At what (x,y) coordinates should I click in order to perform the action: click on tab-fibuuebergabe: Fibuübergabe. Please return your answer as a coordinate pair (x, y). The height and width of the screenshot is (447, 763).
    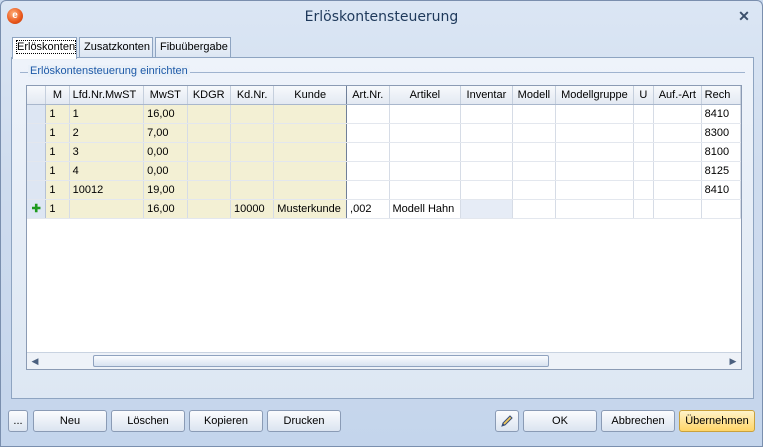
    Looking at the image, I should click on (193, 47).